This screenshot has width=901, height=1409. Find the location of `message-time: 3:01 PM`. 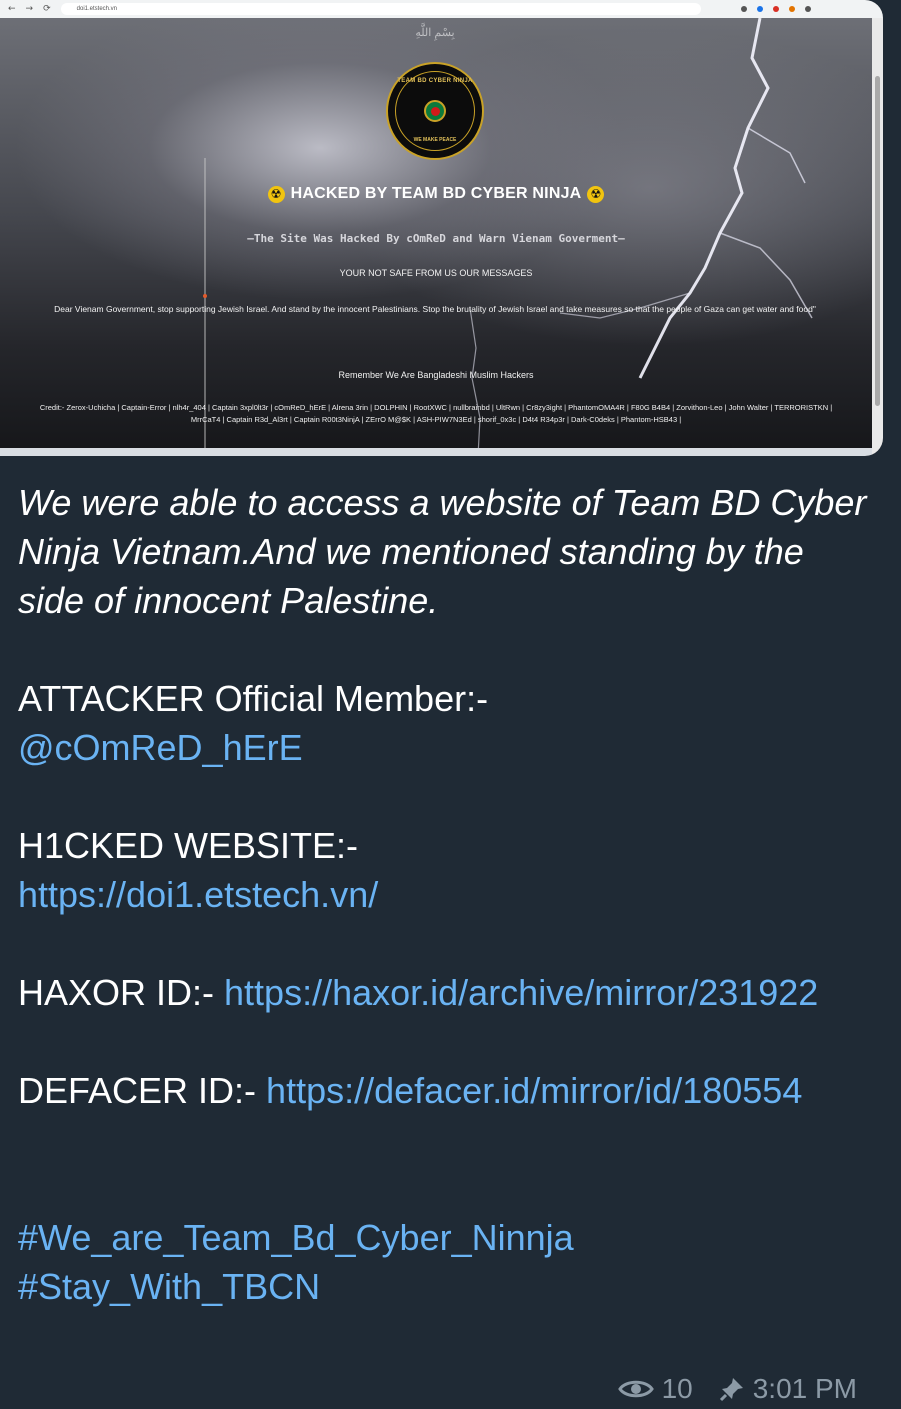

message-time: 3:01 PM is located at coordinates (804, 1388).